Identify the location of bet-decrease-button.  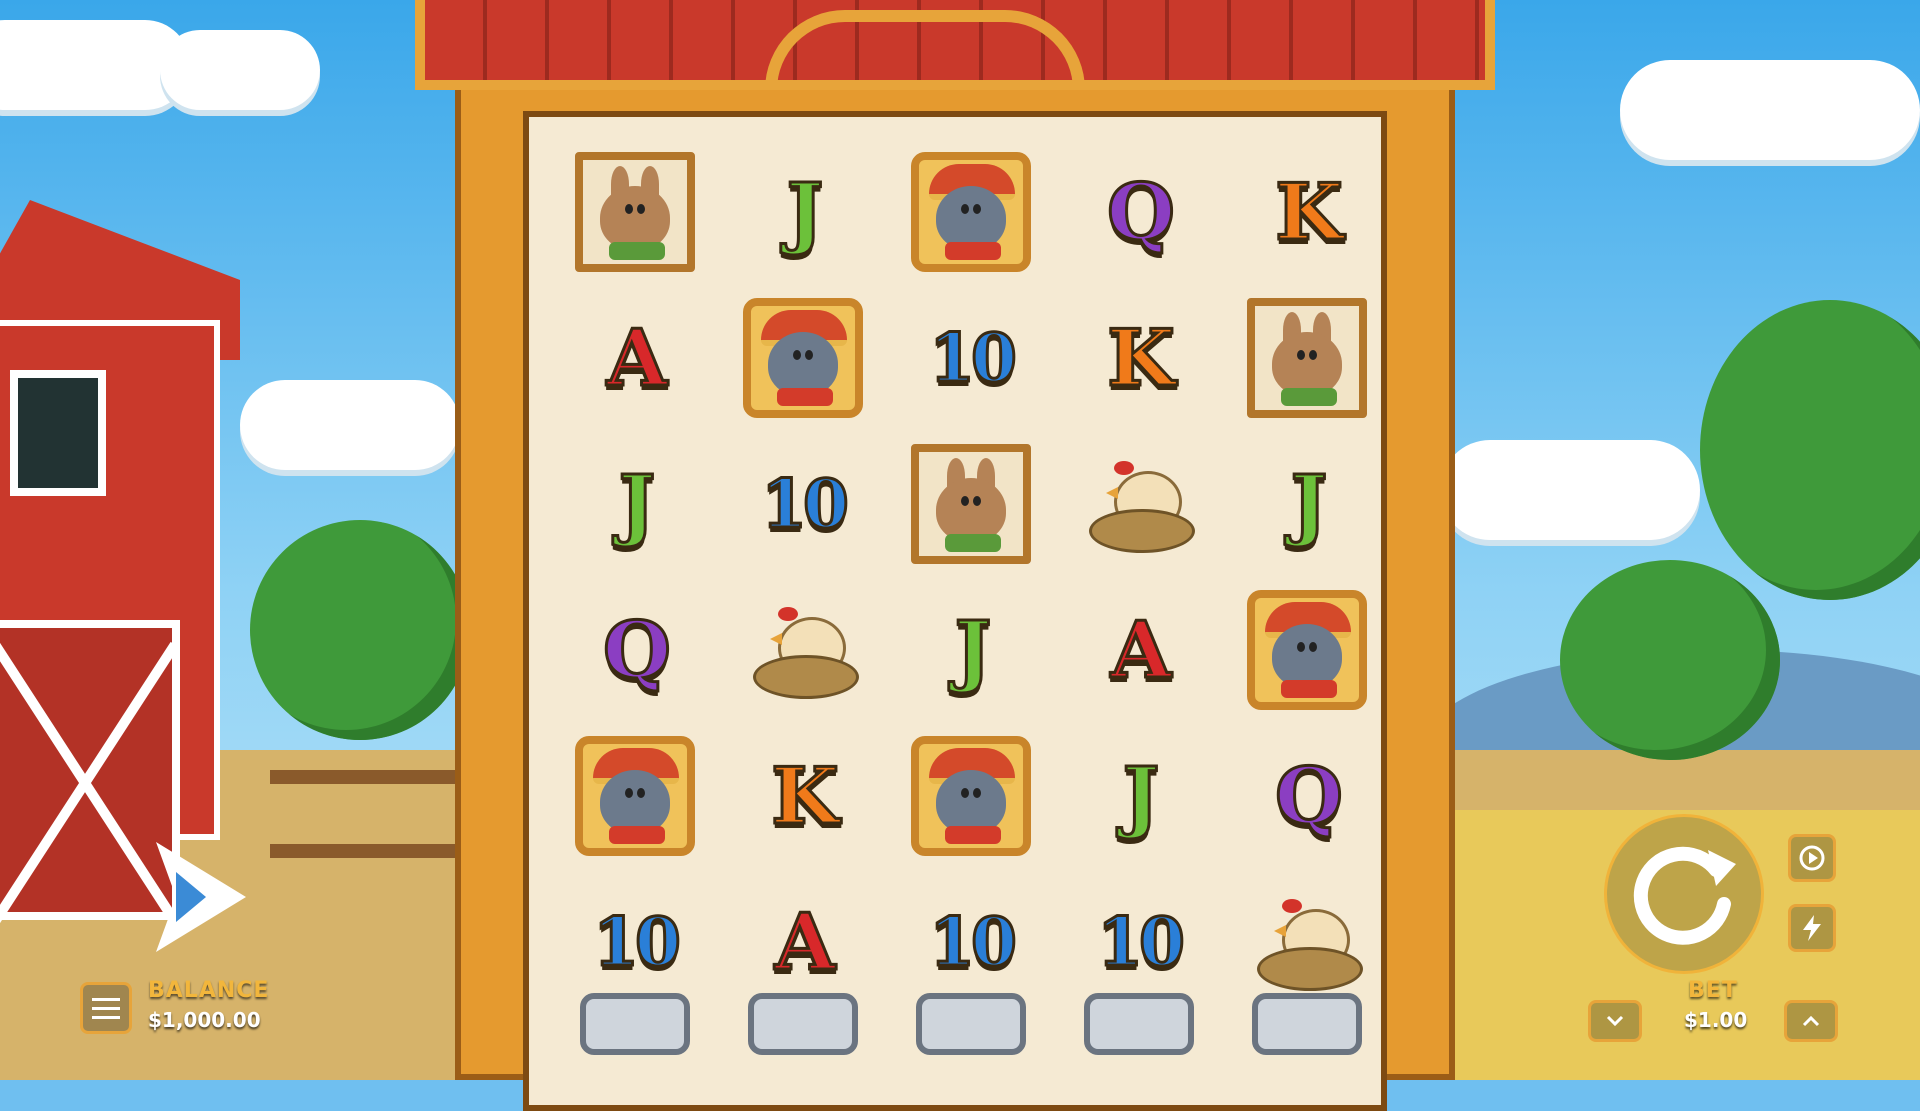
(1615, 1021).